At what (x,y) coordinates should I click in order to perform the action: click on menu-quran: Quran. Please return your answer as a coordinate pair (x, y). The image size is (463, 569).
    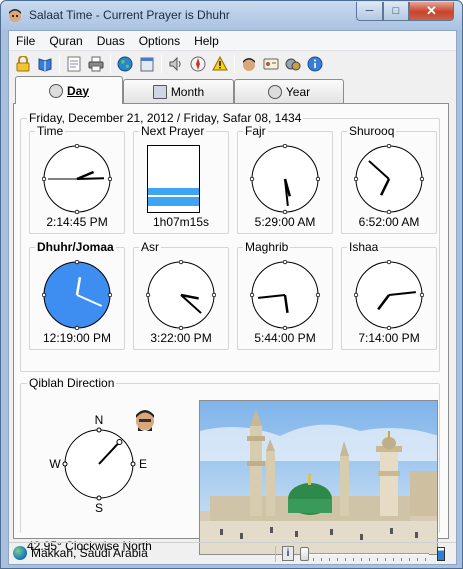
    Looking at the image, I should click on (65, 41).